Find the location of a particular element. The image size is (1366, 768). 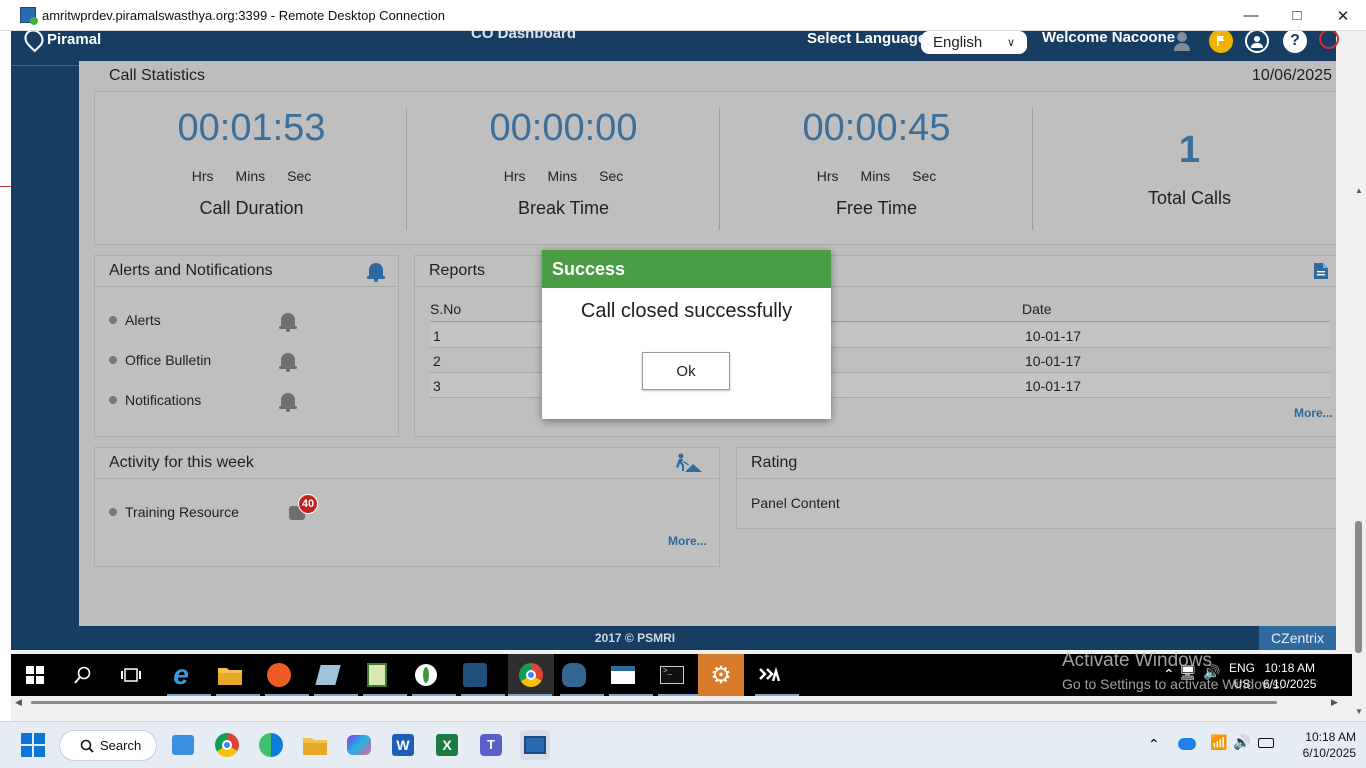

stat-total-calls: 1 Total Calls is located at coordinates (1189, 169).